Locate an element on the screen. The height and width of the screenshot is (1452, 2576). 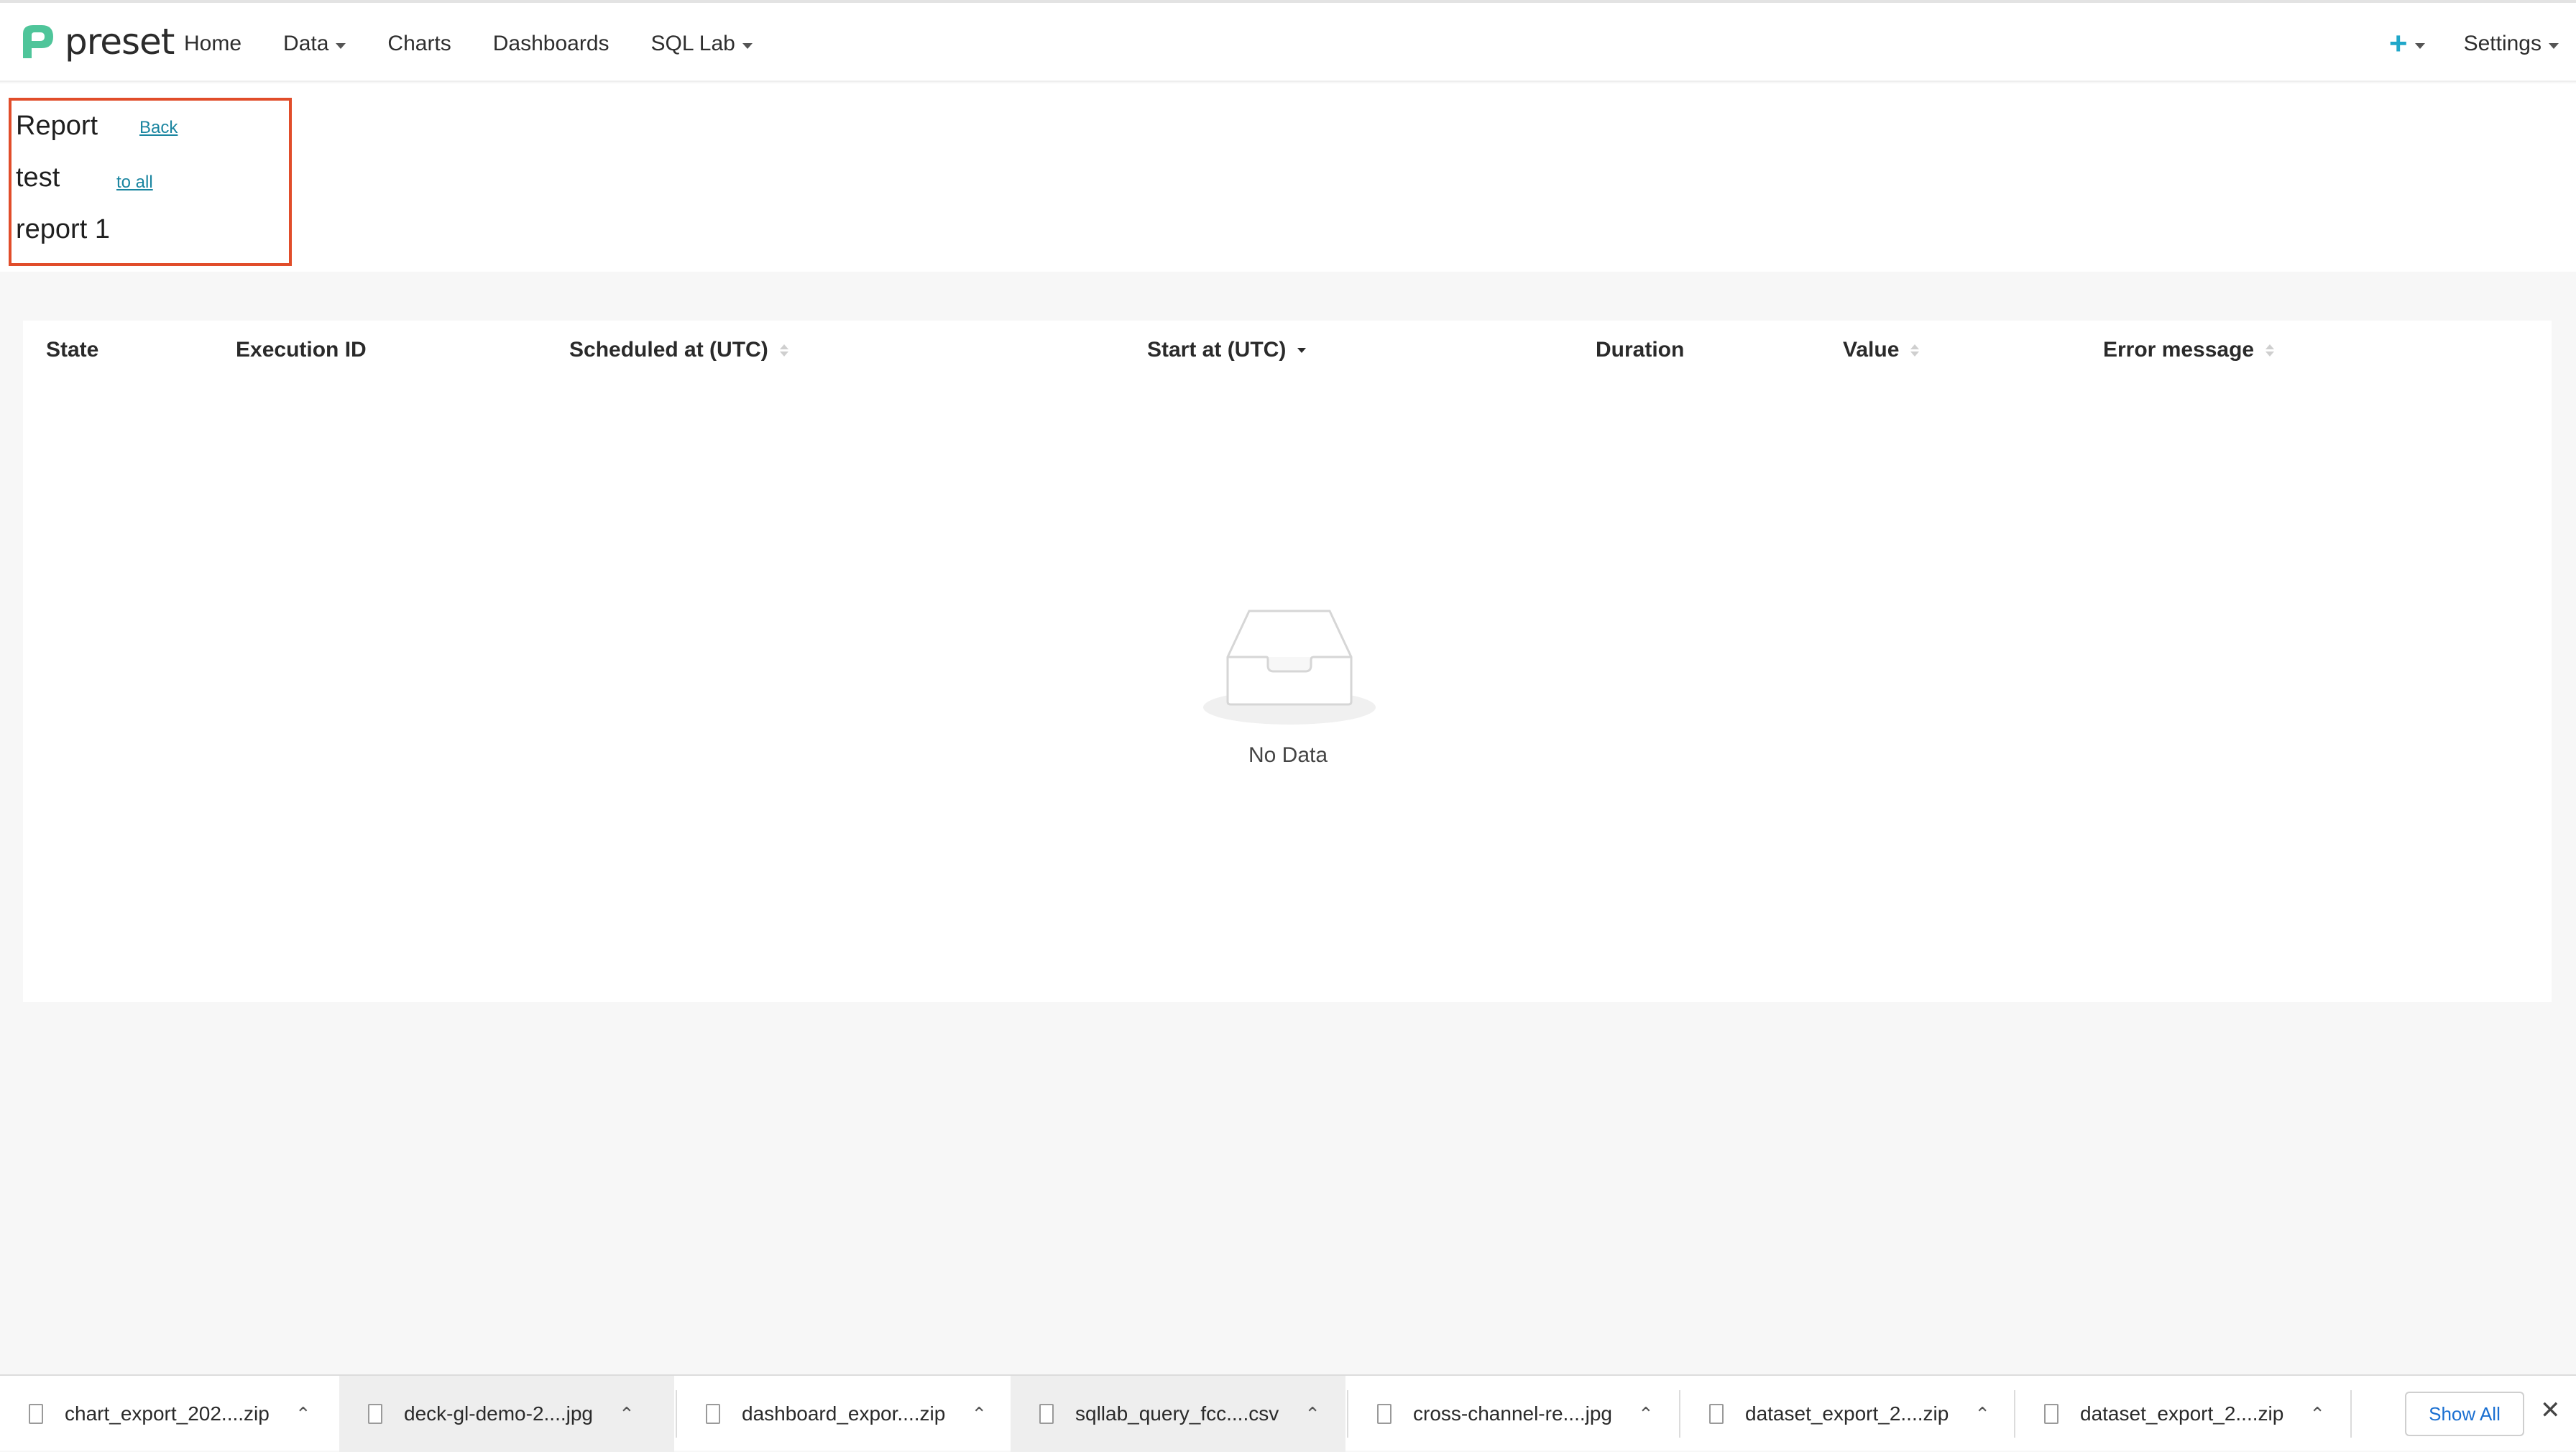
column-header-value: Value is located at coordinates (1881, 350).